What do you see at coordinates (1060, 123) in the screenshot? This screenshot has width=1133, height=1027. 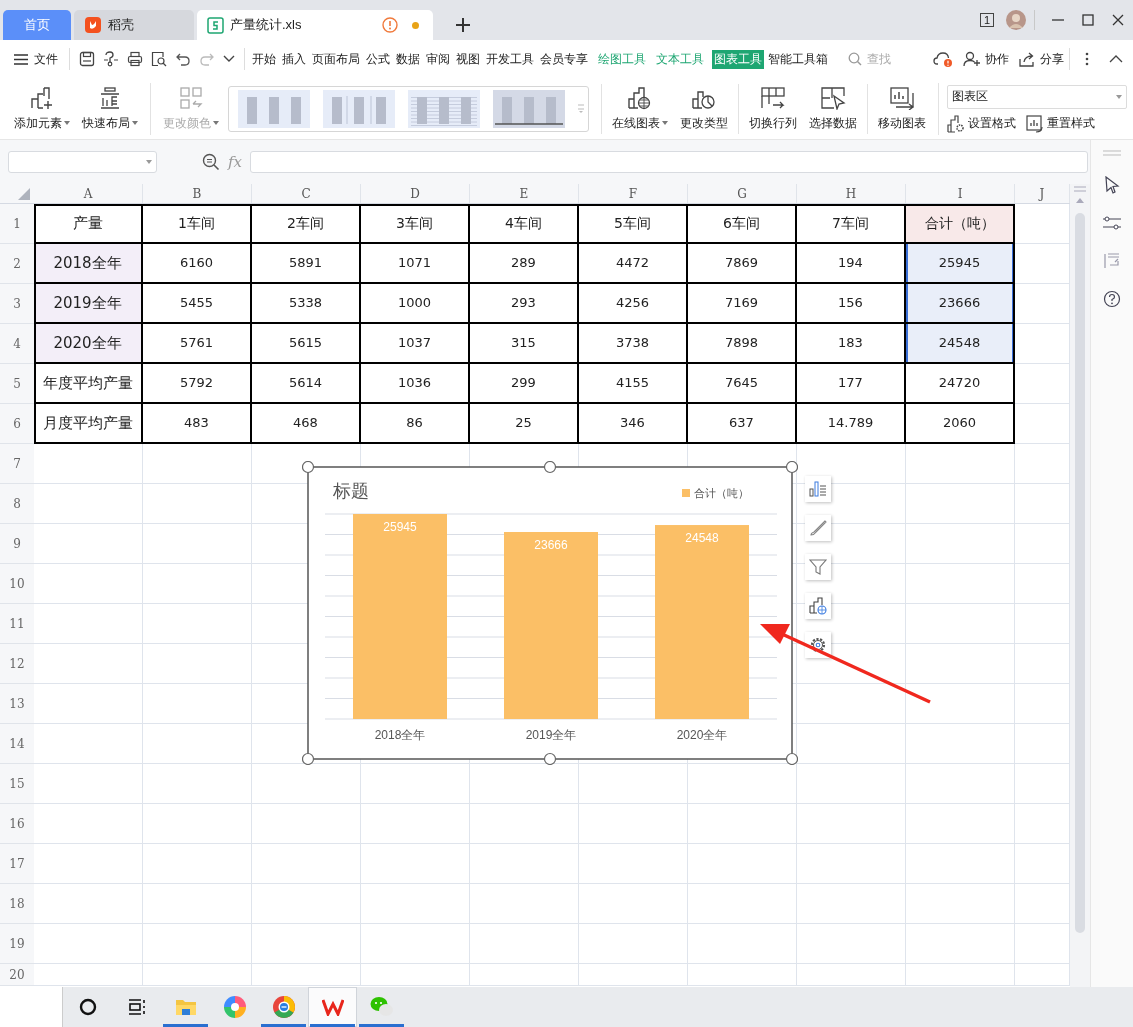 I see `ribbon-small-button: 重置样式` at bounding box center [1060, 123].